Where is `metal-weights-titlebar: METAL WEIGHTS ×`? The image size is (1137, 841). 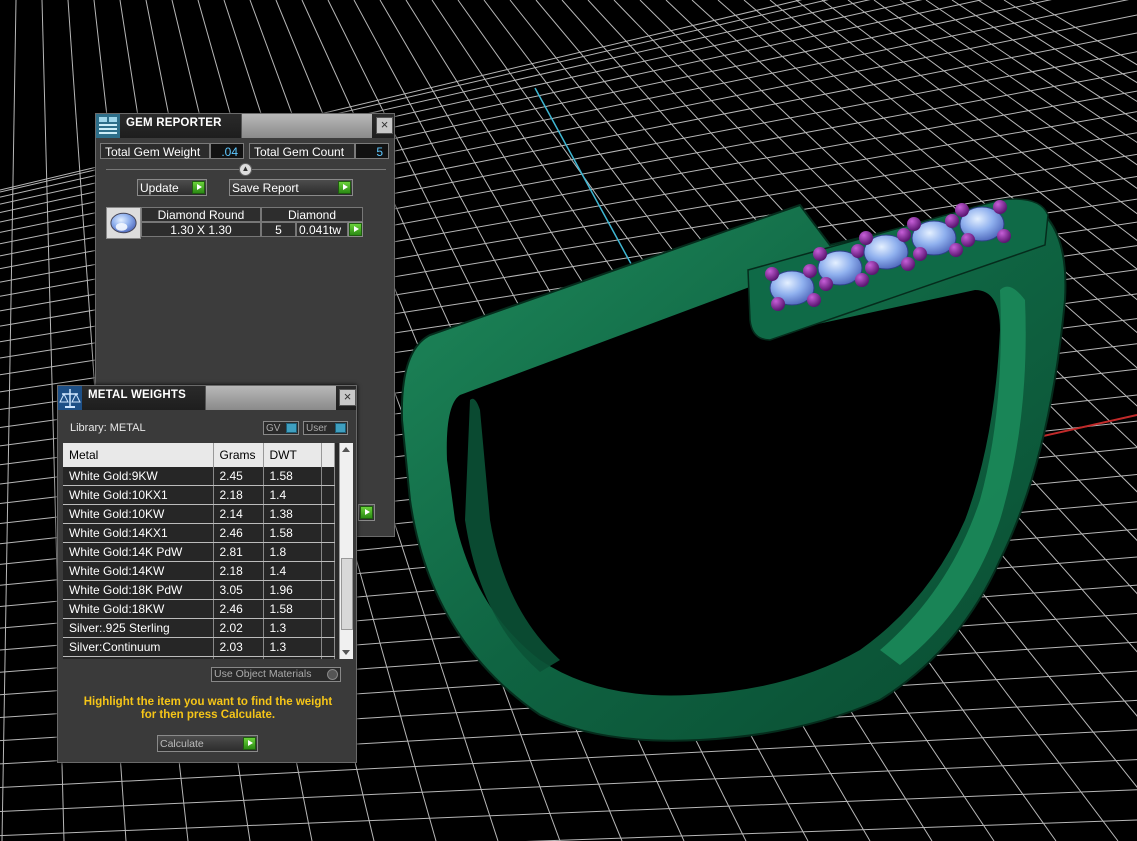
metal-weights-titlebar: METAL WEIGHTS × is located at coordinates (207, 398).